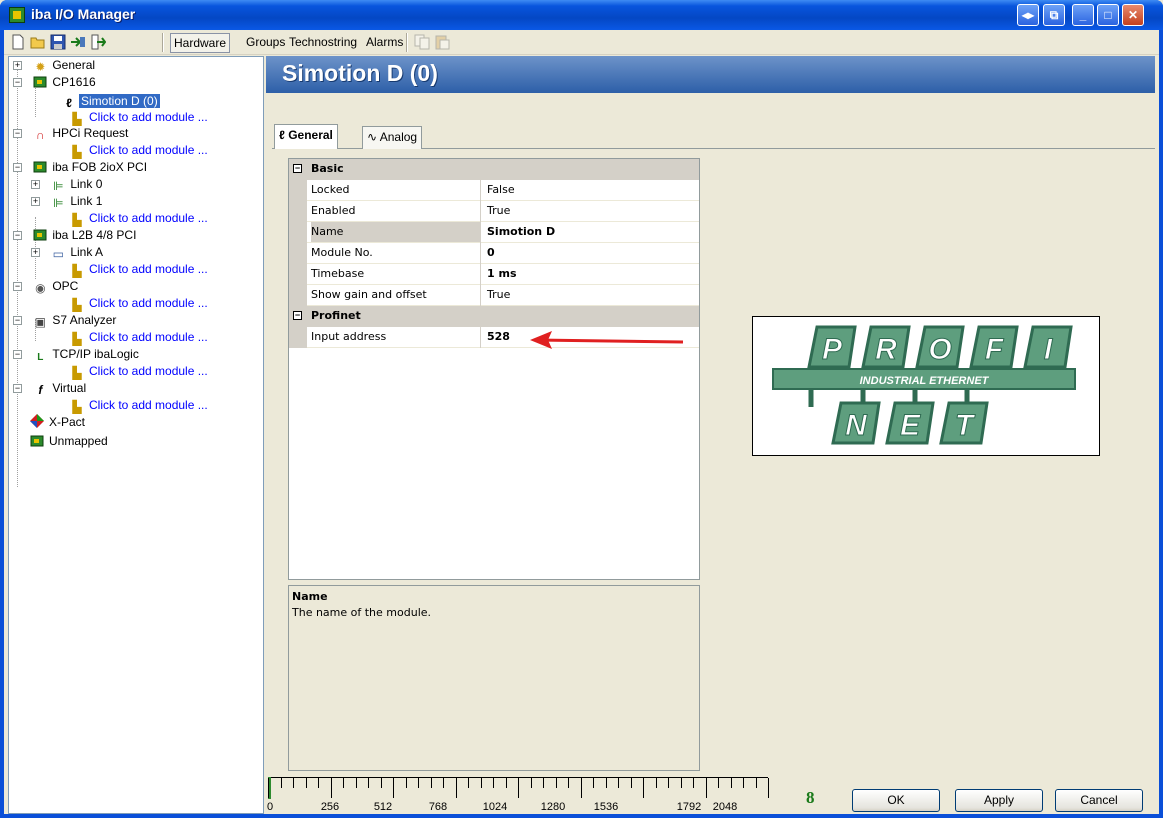  Describe the element at coordinates (265, 43) in the screenshot. I see `tab-groups: Groups` at that location.